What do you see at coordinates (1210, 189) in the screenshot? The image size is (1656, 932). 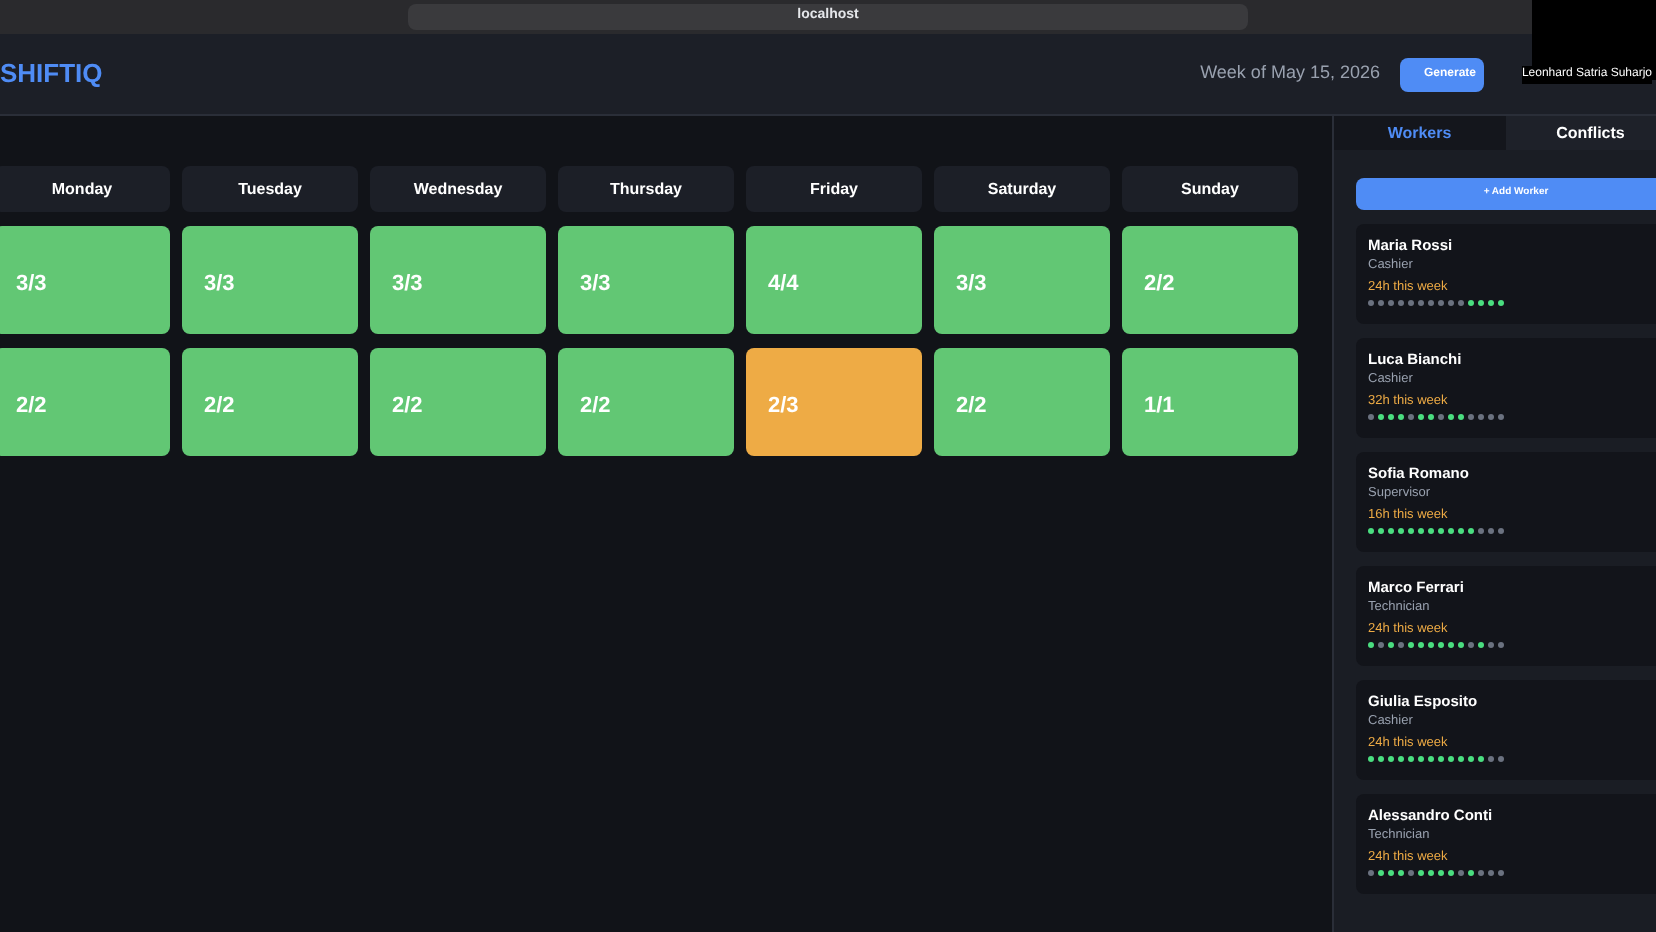 I see `day-header: Sunday` at bounding box center [1210, 189].